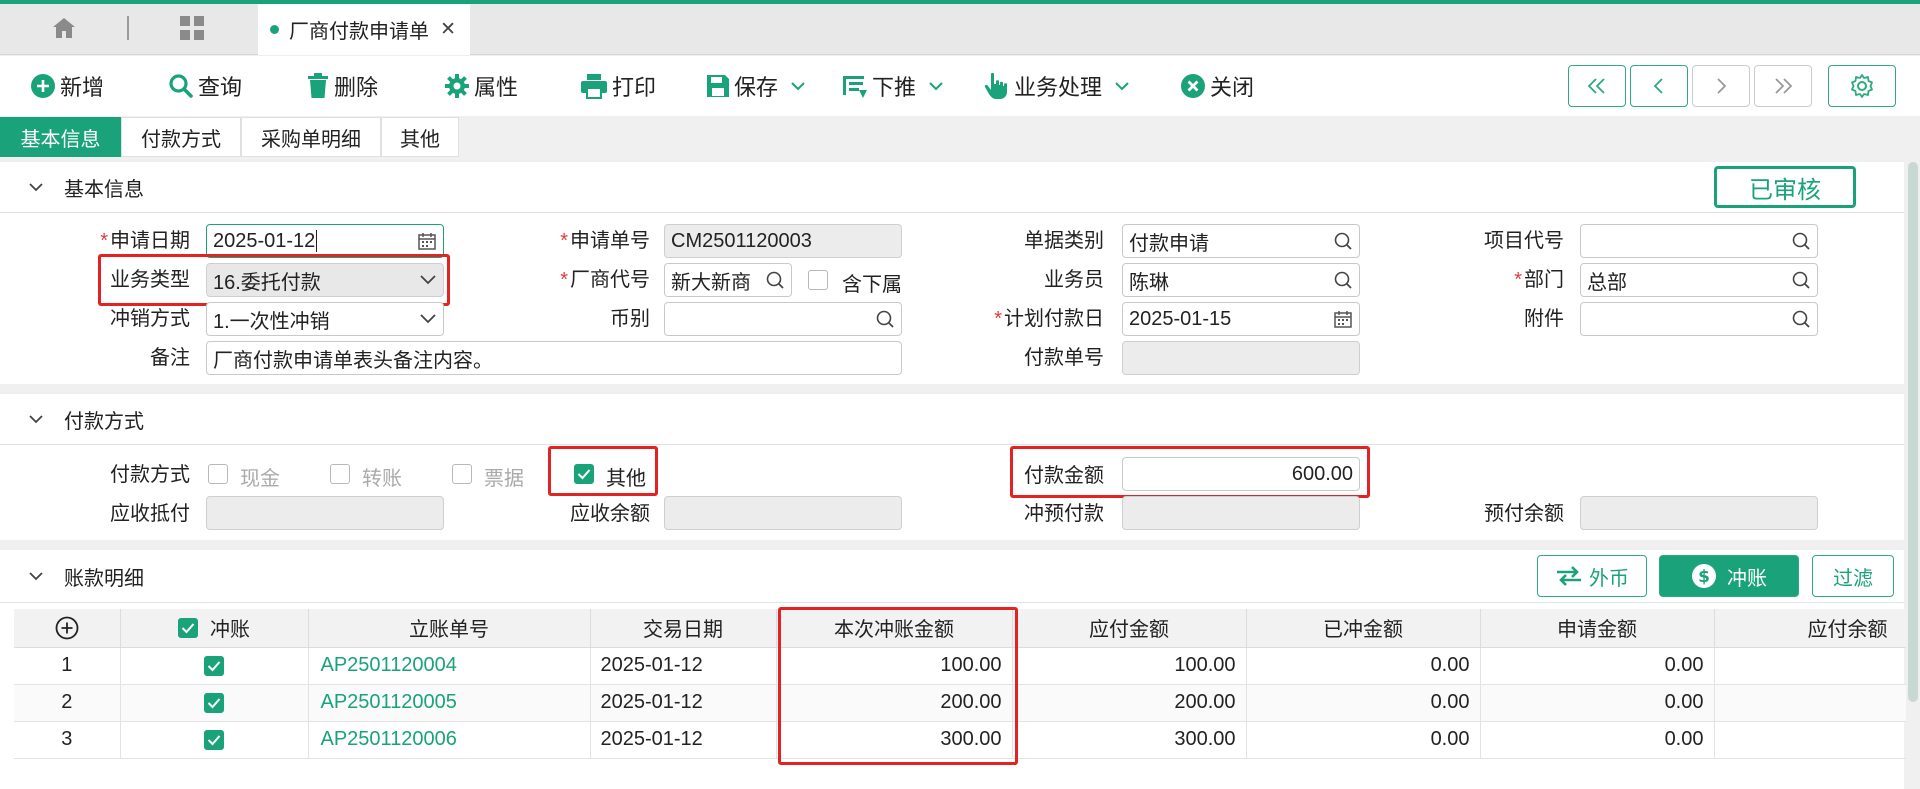  I want to click on save-label: 保存, so click(756, 87).